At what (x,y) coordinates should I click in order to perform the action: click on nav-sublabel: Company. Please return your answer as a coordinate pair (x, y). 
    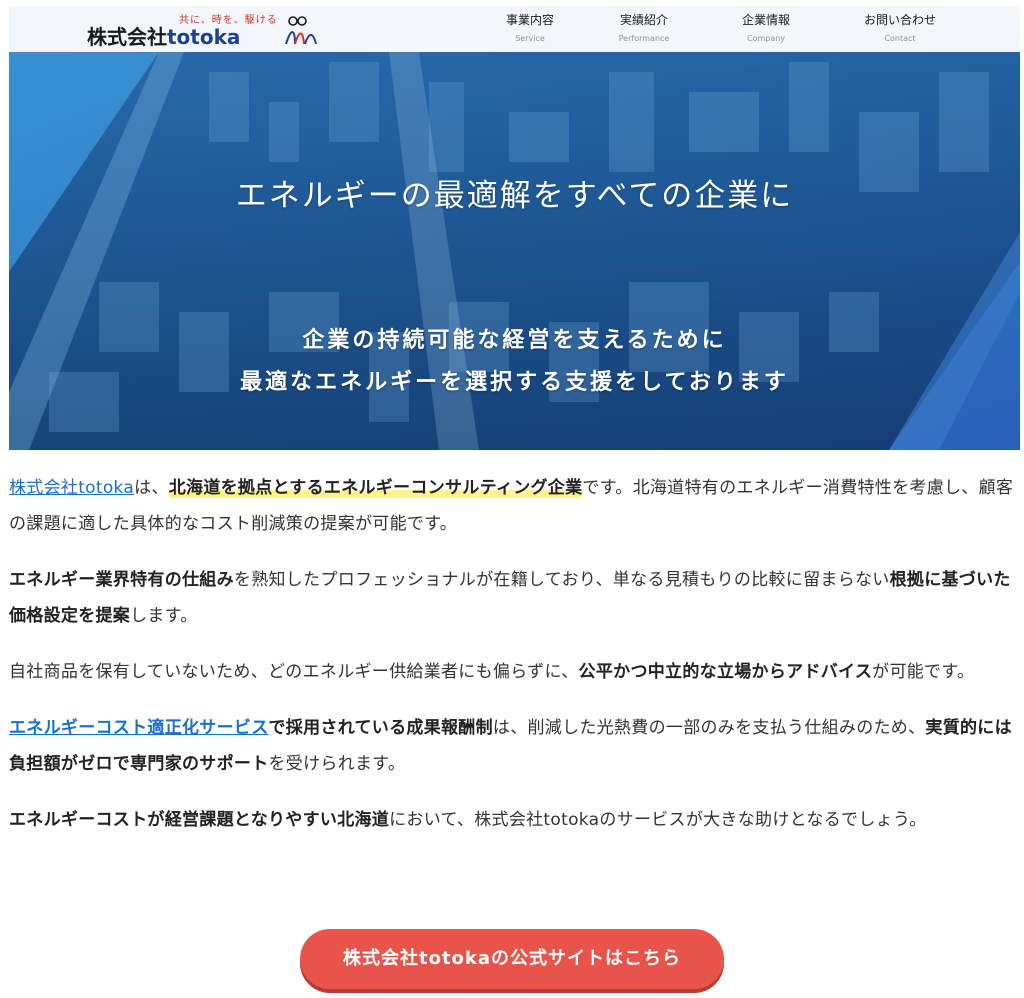
    Looking at the image, I should click on (766, 38).